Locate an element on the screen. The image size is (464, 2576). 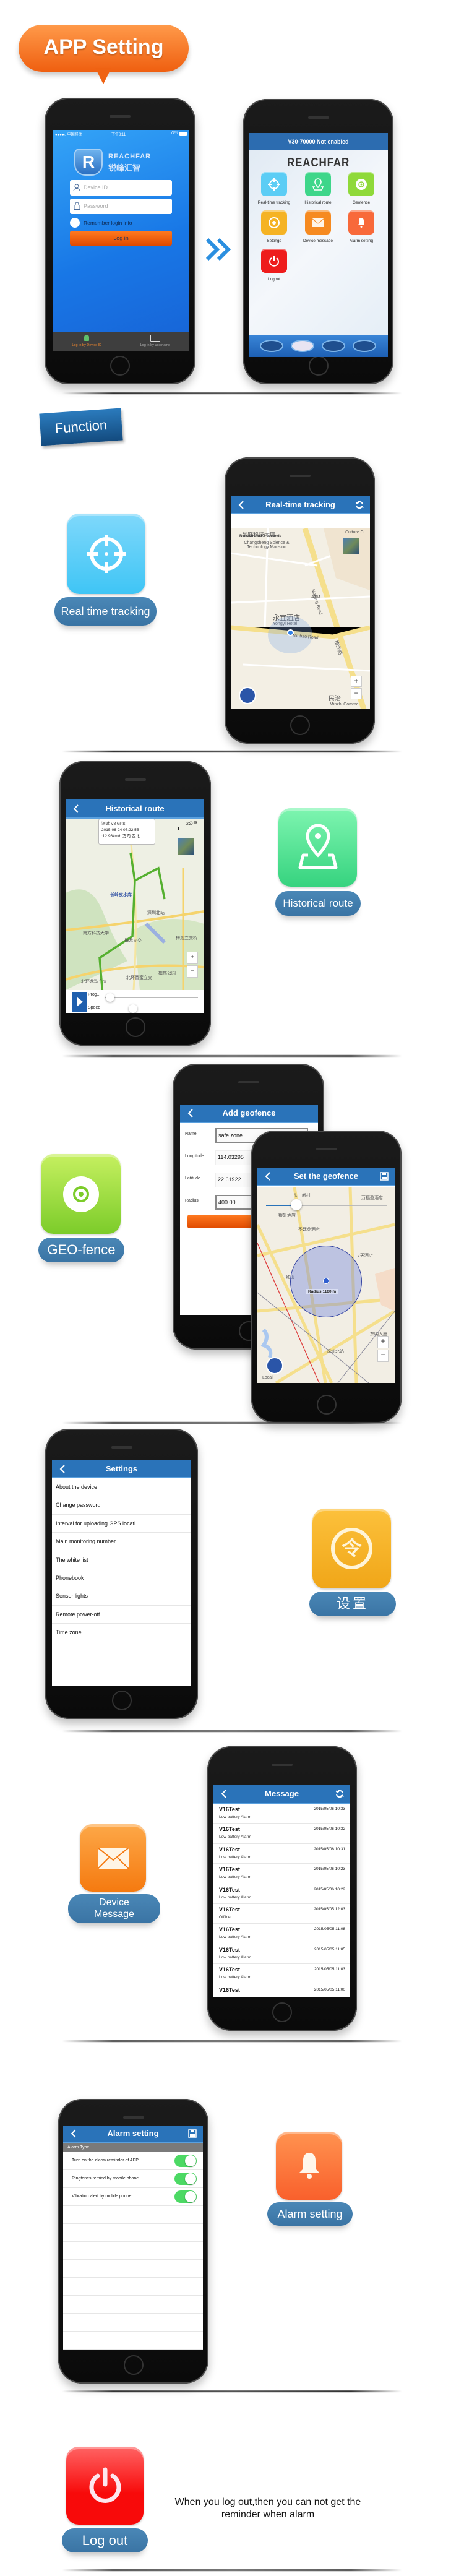
home-item-alarm is located at coordinates (361, 222).